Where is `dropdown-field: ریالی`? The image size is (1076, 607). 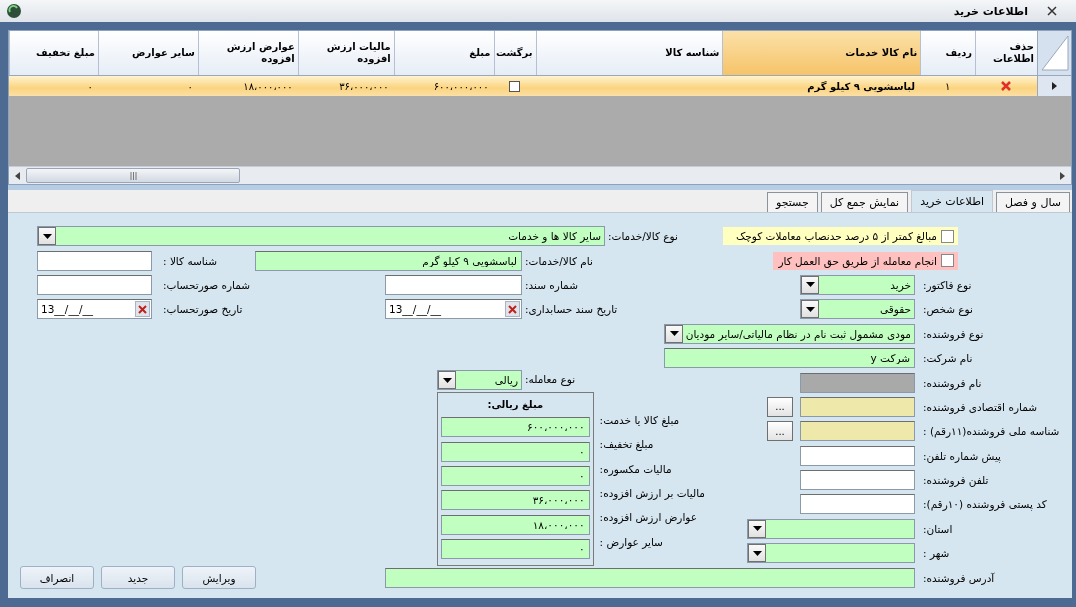
dropdown-field: ریالی is located at coordinates (479, 380).